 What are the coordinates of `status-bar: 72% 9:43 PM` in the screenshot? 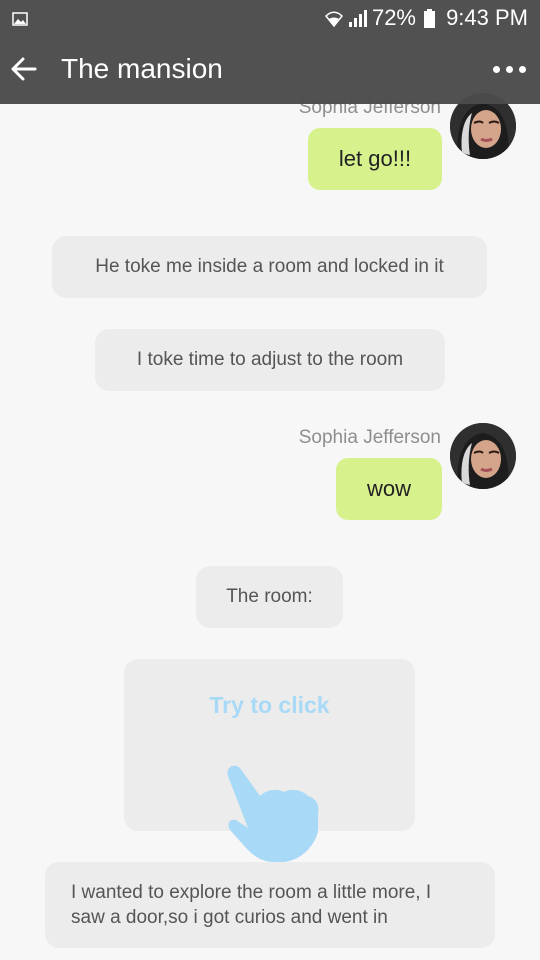 It's located at (270, 19).